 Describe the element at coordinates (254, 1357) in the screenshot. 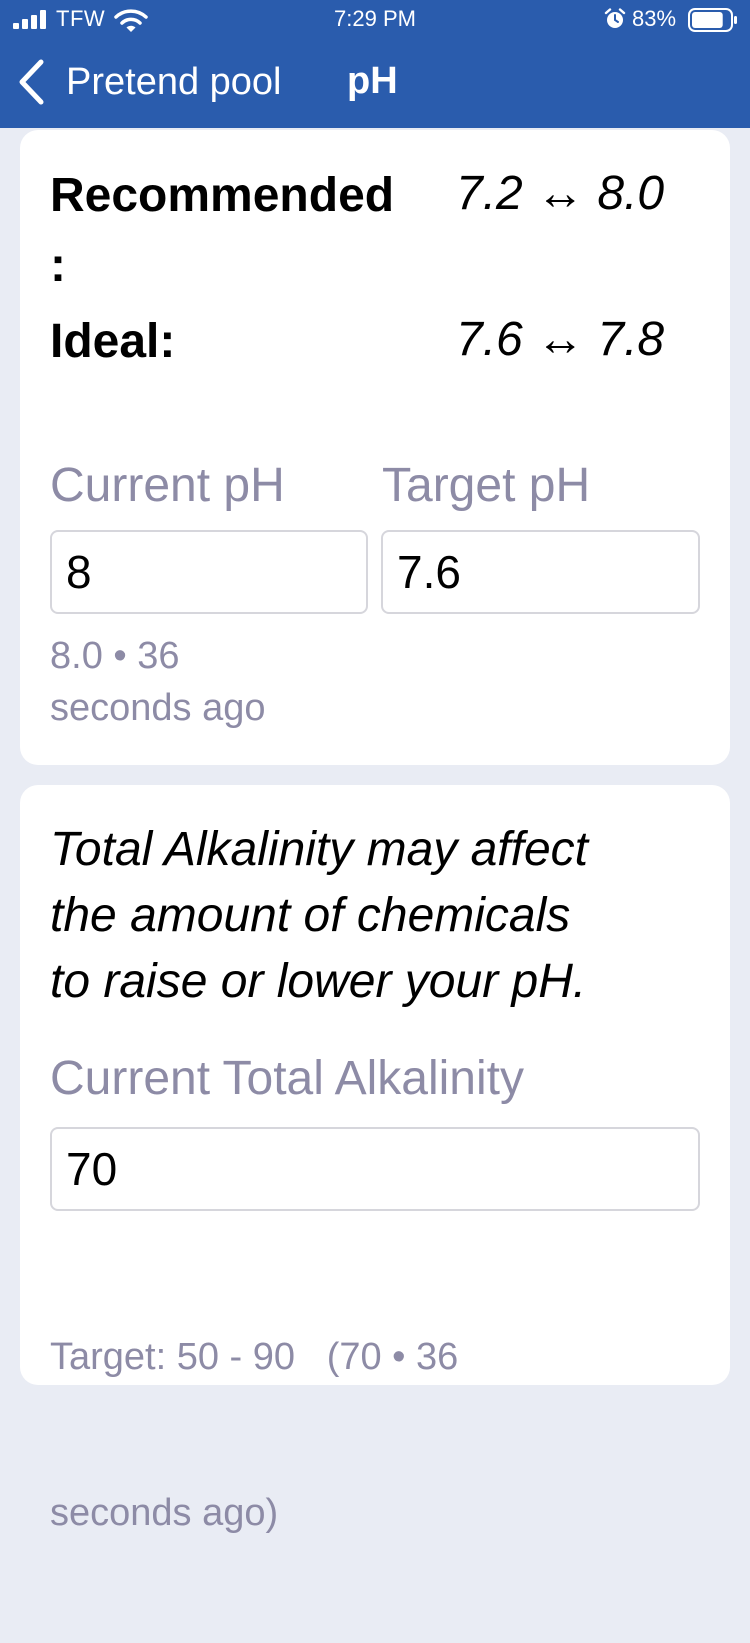

I see `alkalinity-target-range: Target: 50 - 90 (70 • 36` at that location.